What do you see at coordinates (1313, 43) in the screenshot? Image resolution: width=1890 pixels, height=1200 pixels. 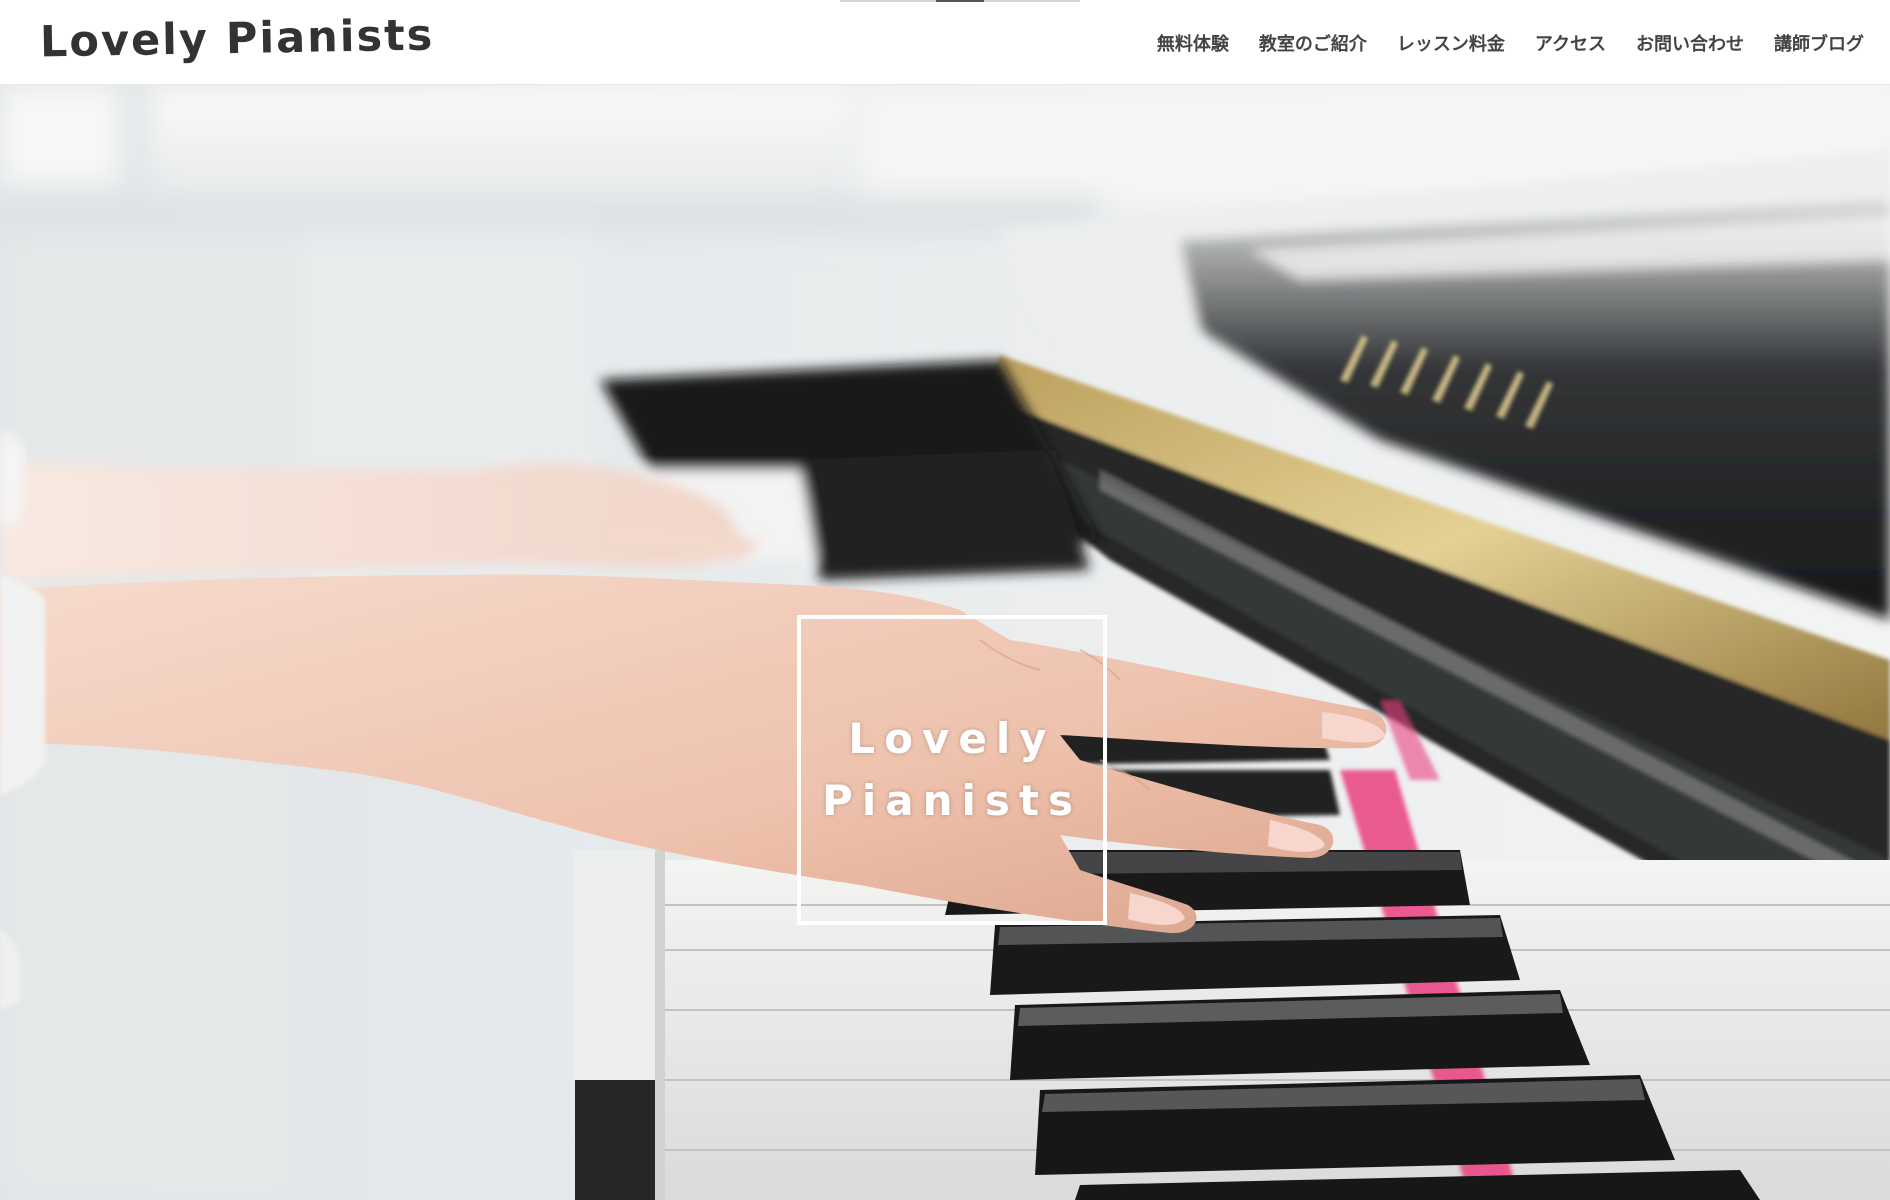 I see `nav-item-about: 教室のご紹介` at bounding box center [1313, 43].